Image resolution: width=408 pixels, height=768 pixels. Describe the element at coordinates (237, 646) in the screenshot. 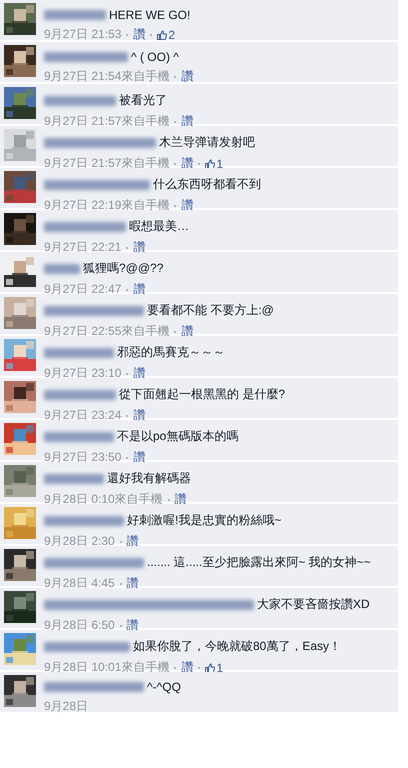

I see `comment-text: 如果你脫了，今晚就破80萬了，Easy！` at that location.